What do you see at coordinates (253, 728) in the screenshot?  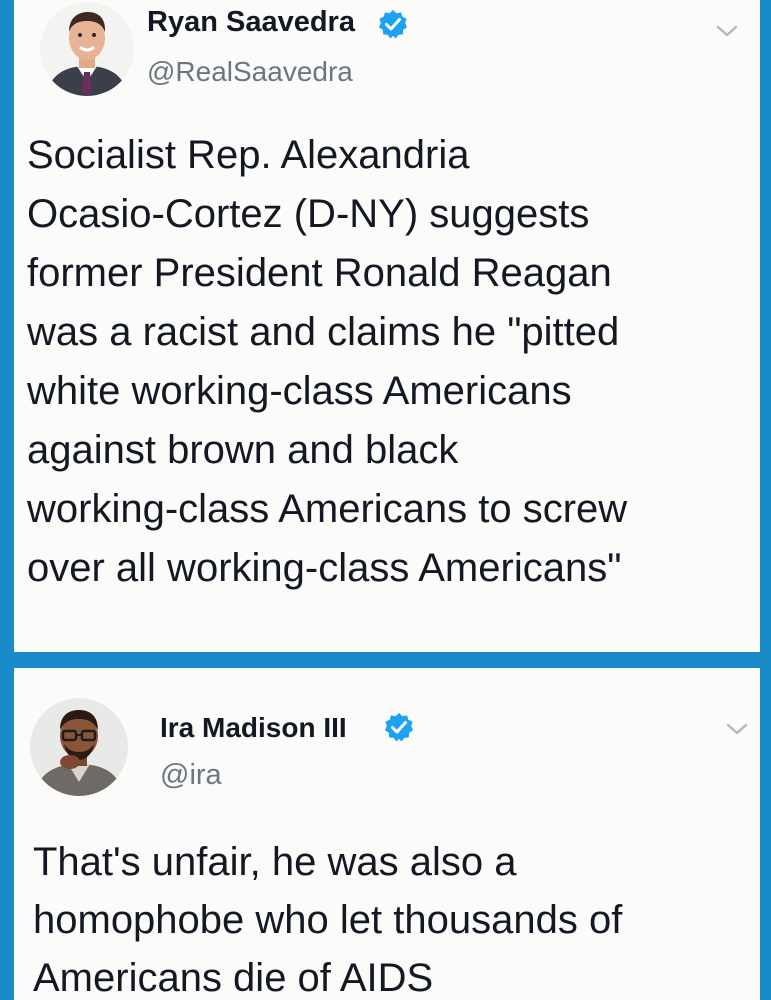 I see `author-name: Ira Madison III` at bounding box center [253, 728].